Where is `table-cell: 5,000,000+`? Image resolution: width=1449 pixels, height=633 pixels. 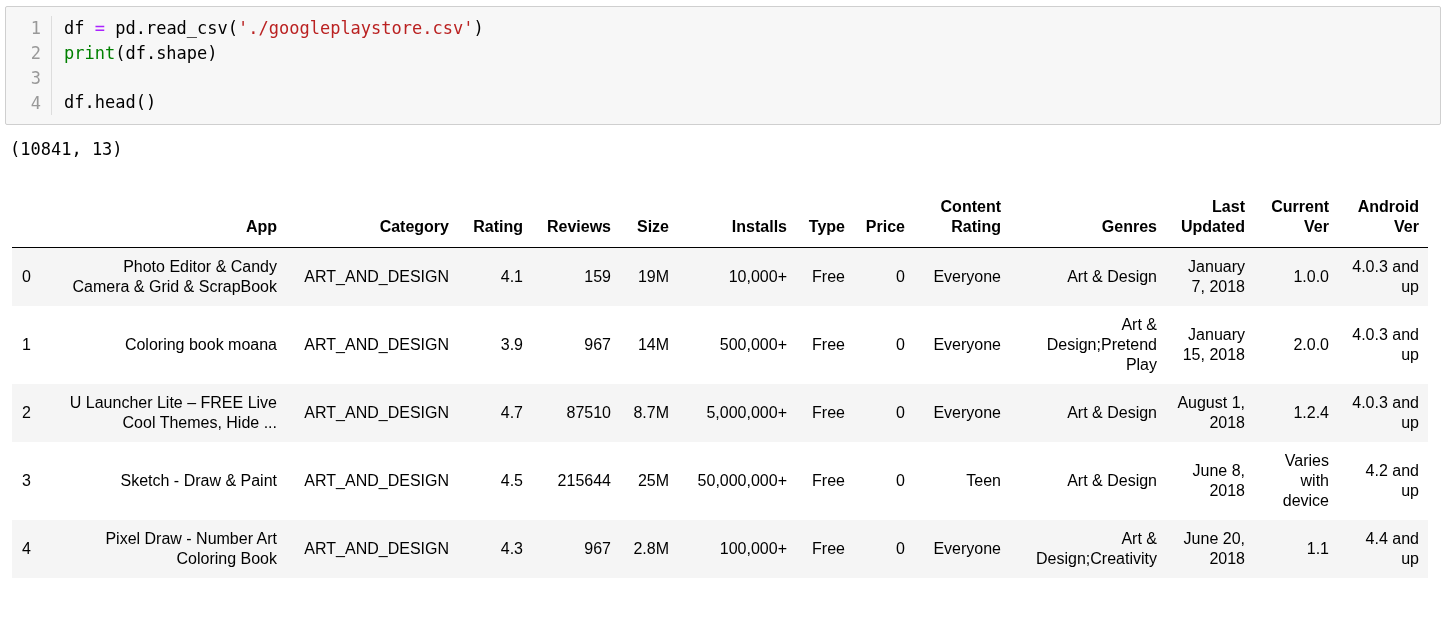 table-cell: 5,000,000+ is located at coordinates (746, 412).